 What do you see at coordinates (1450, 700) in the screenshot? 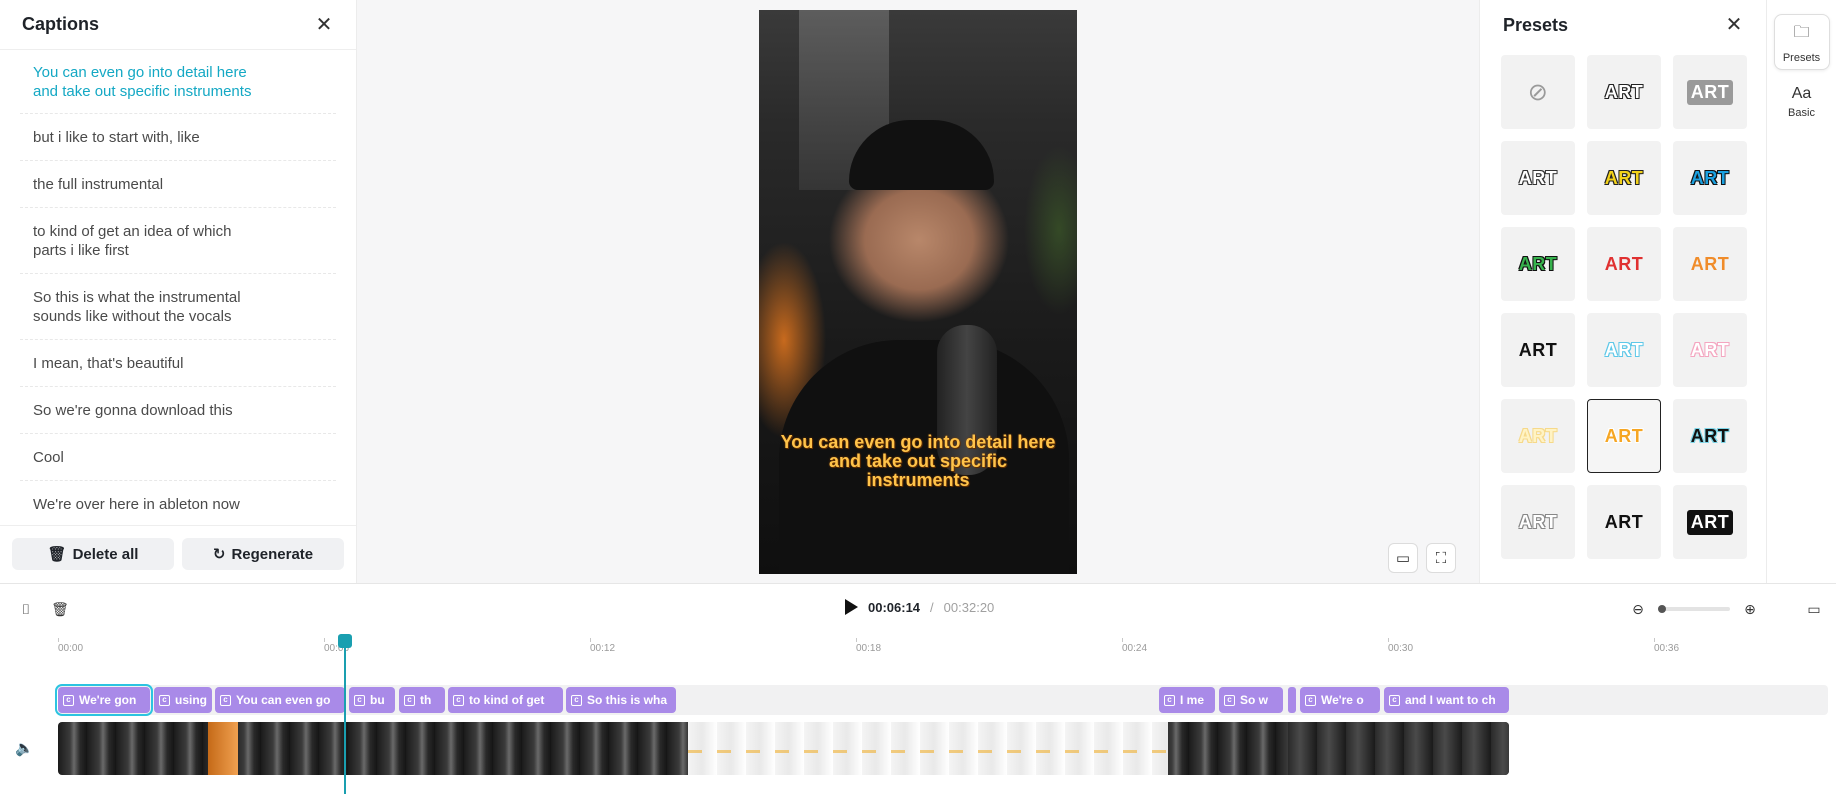
I see `caption-clip-label: and I want to ch` at bounding box center [1450, 700].